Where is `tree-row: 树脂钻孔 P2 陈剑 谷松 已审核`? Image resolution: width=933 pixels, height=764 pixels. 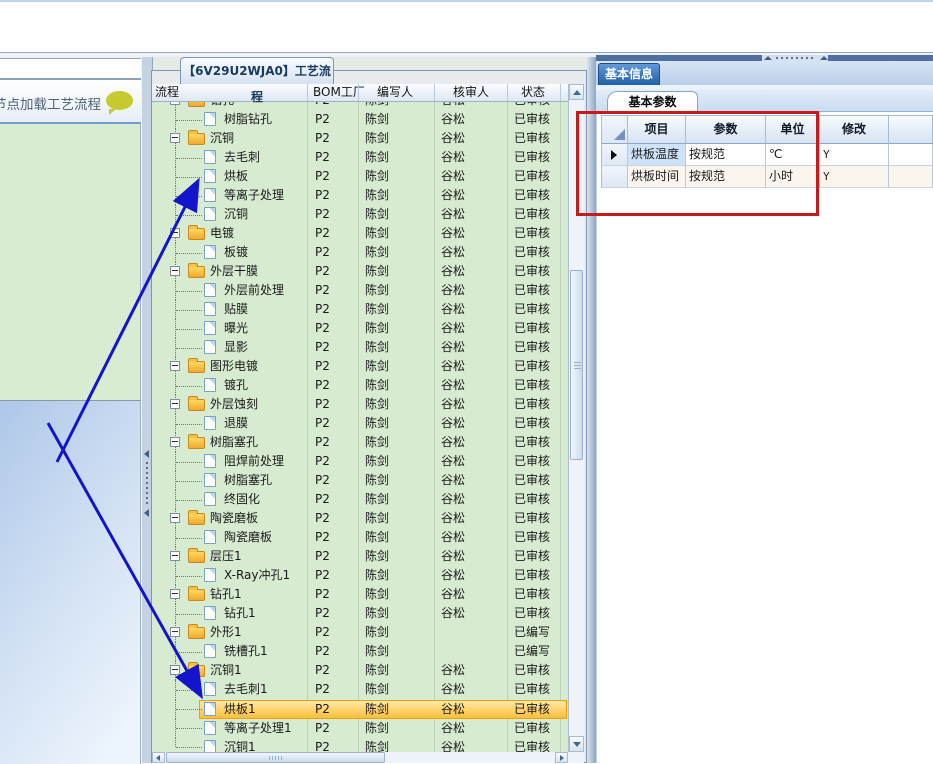
tree-row: 树脂钻孔 P2 陈剑 谷松 已审核 is located at coordinates (360, 120).